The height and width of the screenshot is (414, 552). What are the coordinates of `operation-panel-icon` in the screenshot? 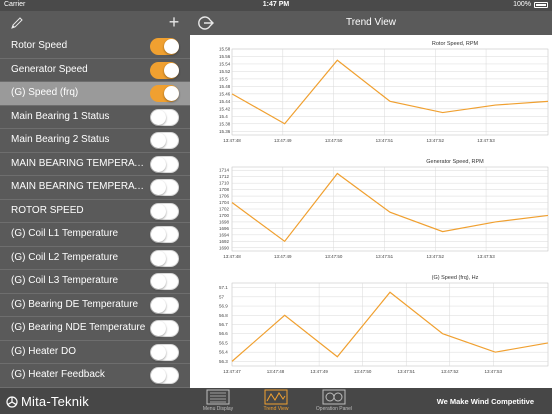 It's located at (334, 397).